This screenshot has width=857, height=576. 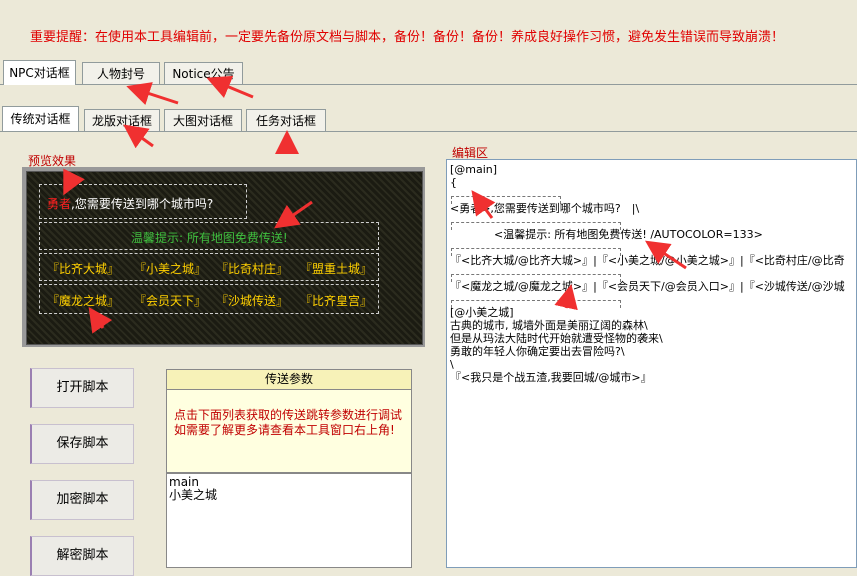 What do you see at coordinates (152, 93) in the screenshot?
I see `arrow` at bounding box center [152, 93].